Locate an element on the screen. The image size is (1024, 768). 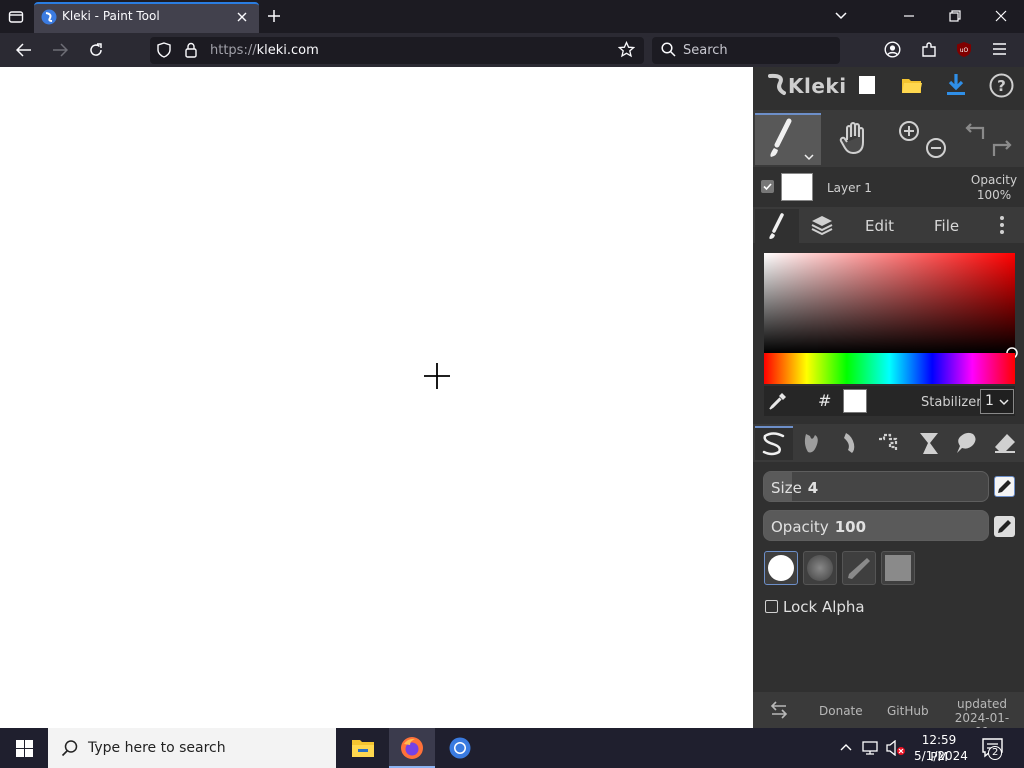
redo-icon is located at coordinates (1002, 148).